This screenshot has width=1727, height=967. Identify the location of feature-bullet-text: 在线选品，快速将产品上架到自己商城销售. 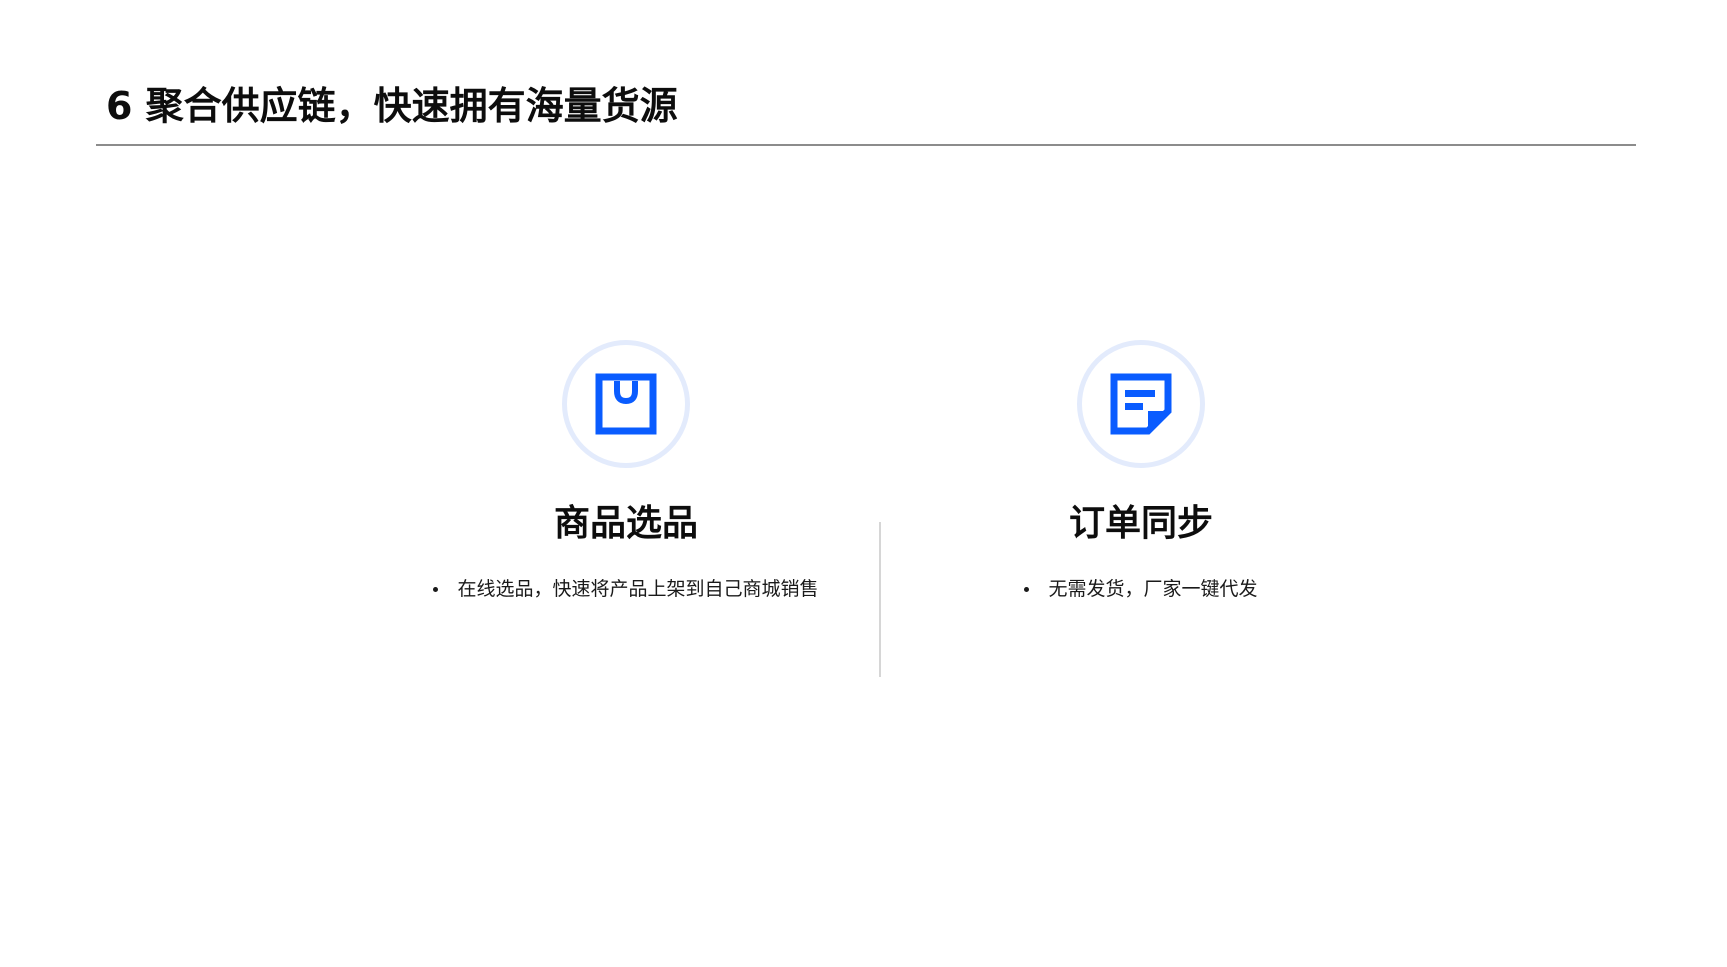
(638, 589).